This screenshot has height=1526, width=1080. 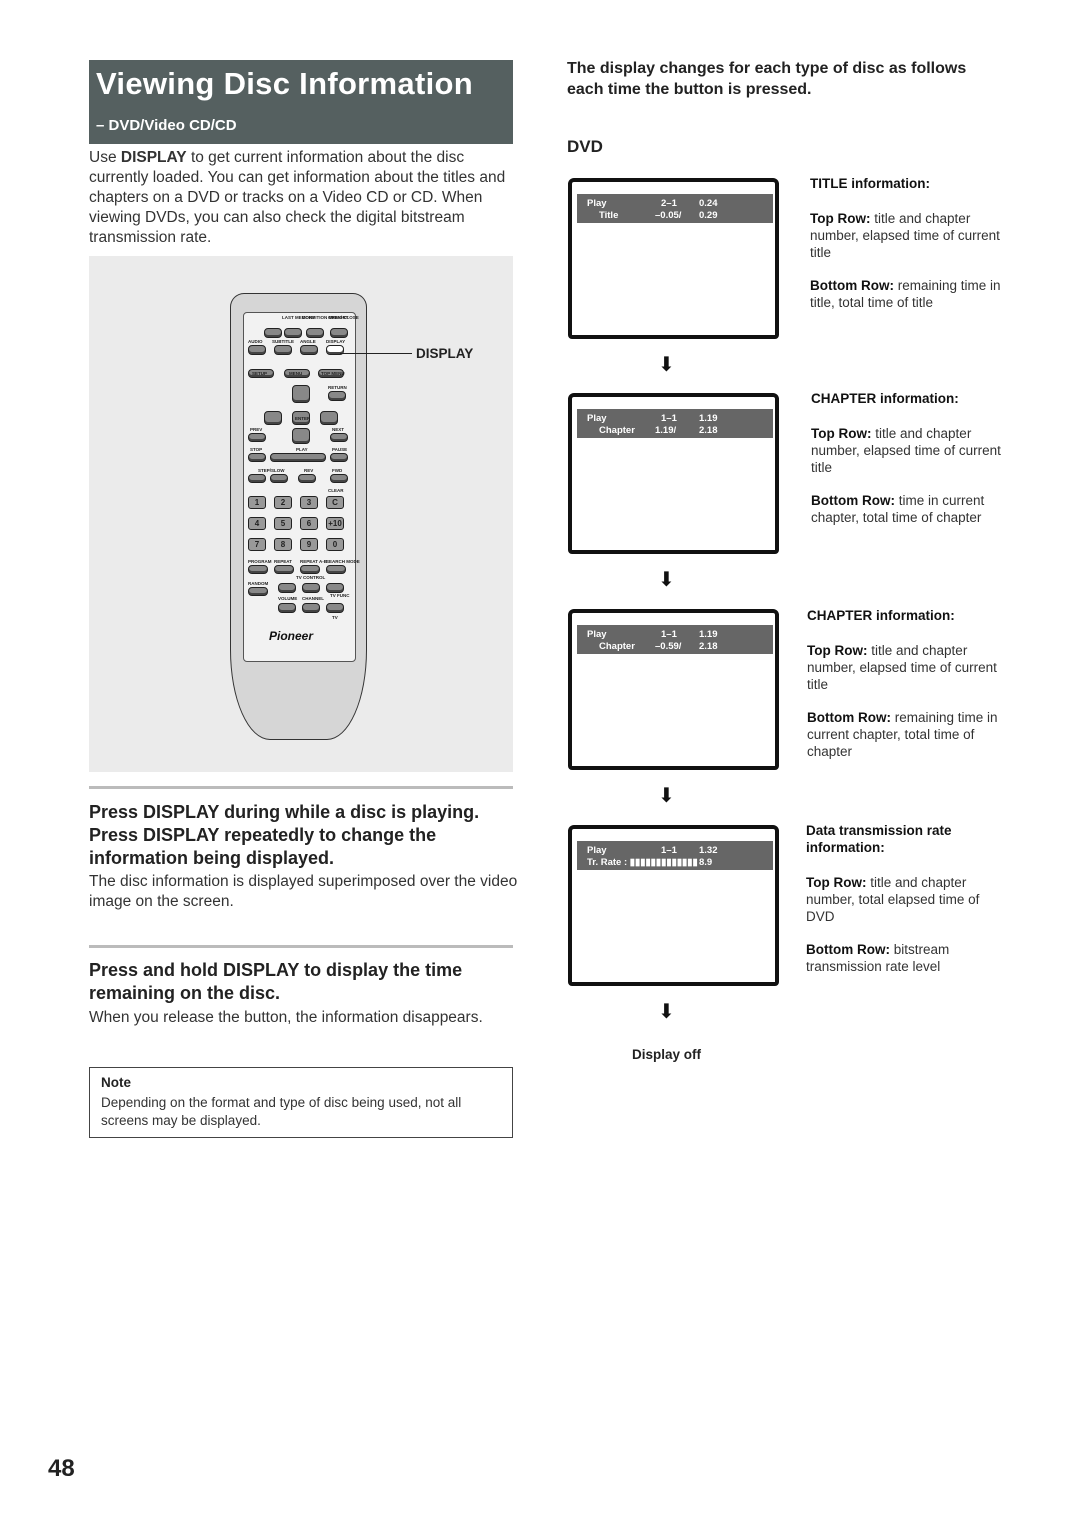 I want to click on osd-bar: Play 1–1 1.19 Chapter –0.59/2.18, so click(x=675, y=639).